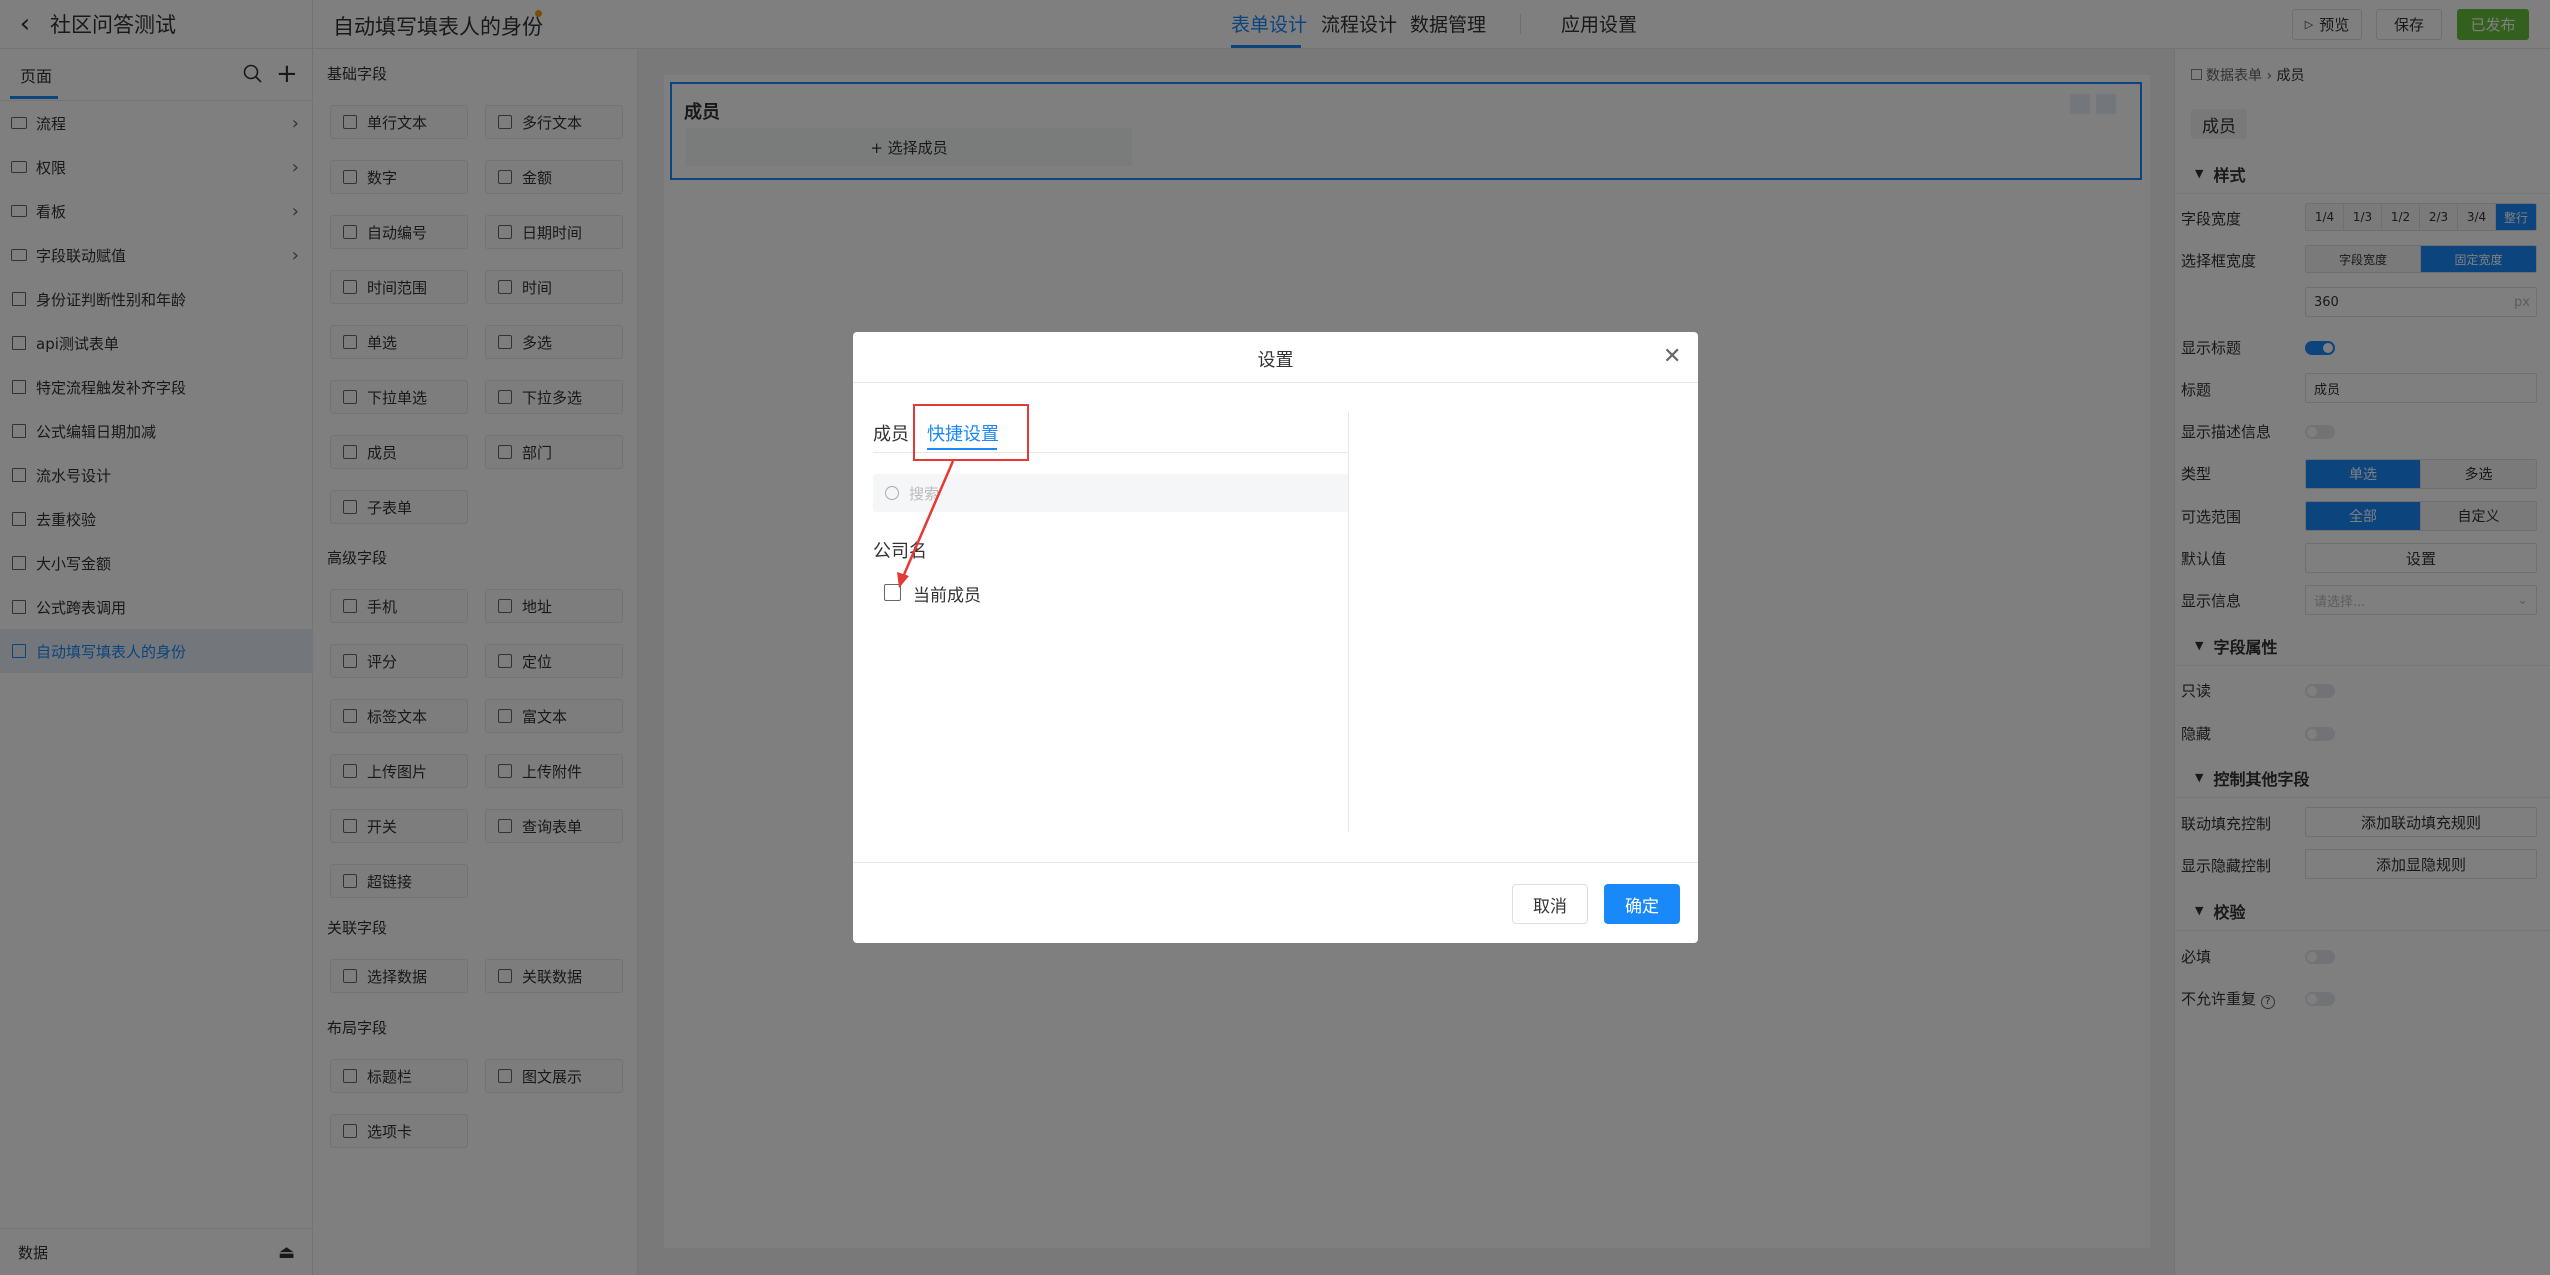 This screenshot has height=1275, width=2550. Describe the element at coordinates (1275, 360) in the screenshot. I see `dialog-title: 设置` at that location.